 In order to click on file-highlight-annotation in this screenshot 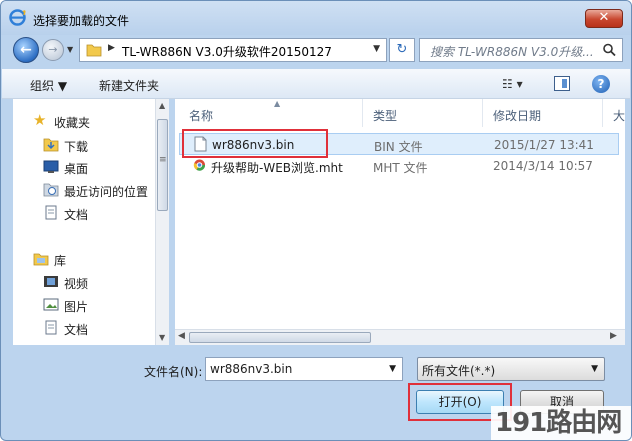, I will do `click(255, 143)`.